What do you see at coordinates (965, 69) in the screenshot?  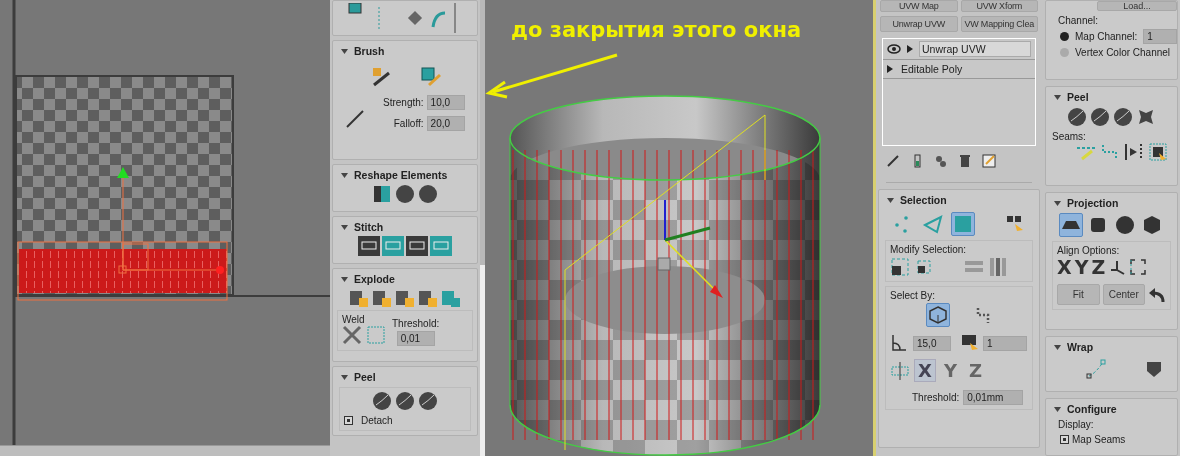 I see `stack-item: Editable Poly` at bounding box center [965, 69].